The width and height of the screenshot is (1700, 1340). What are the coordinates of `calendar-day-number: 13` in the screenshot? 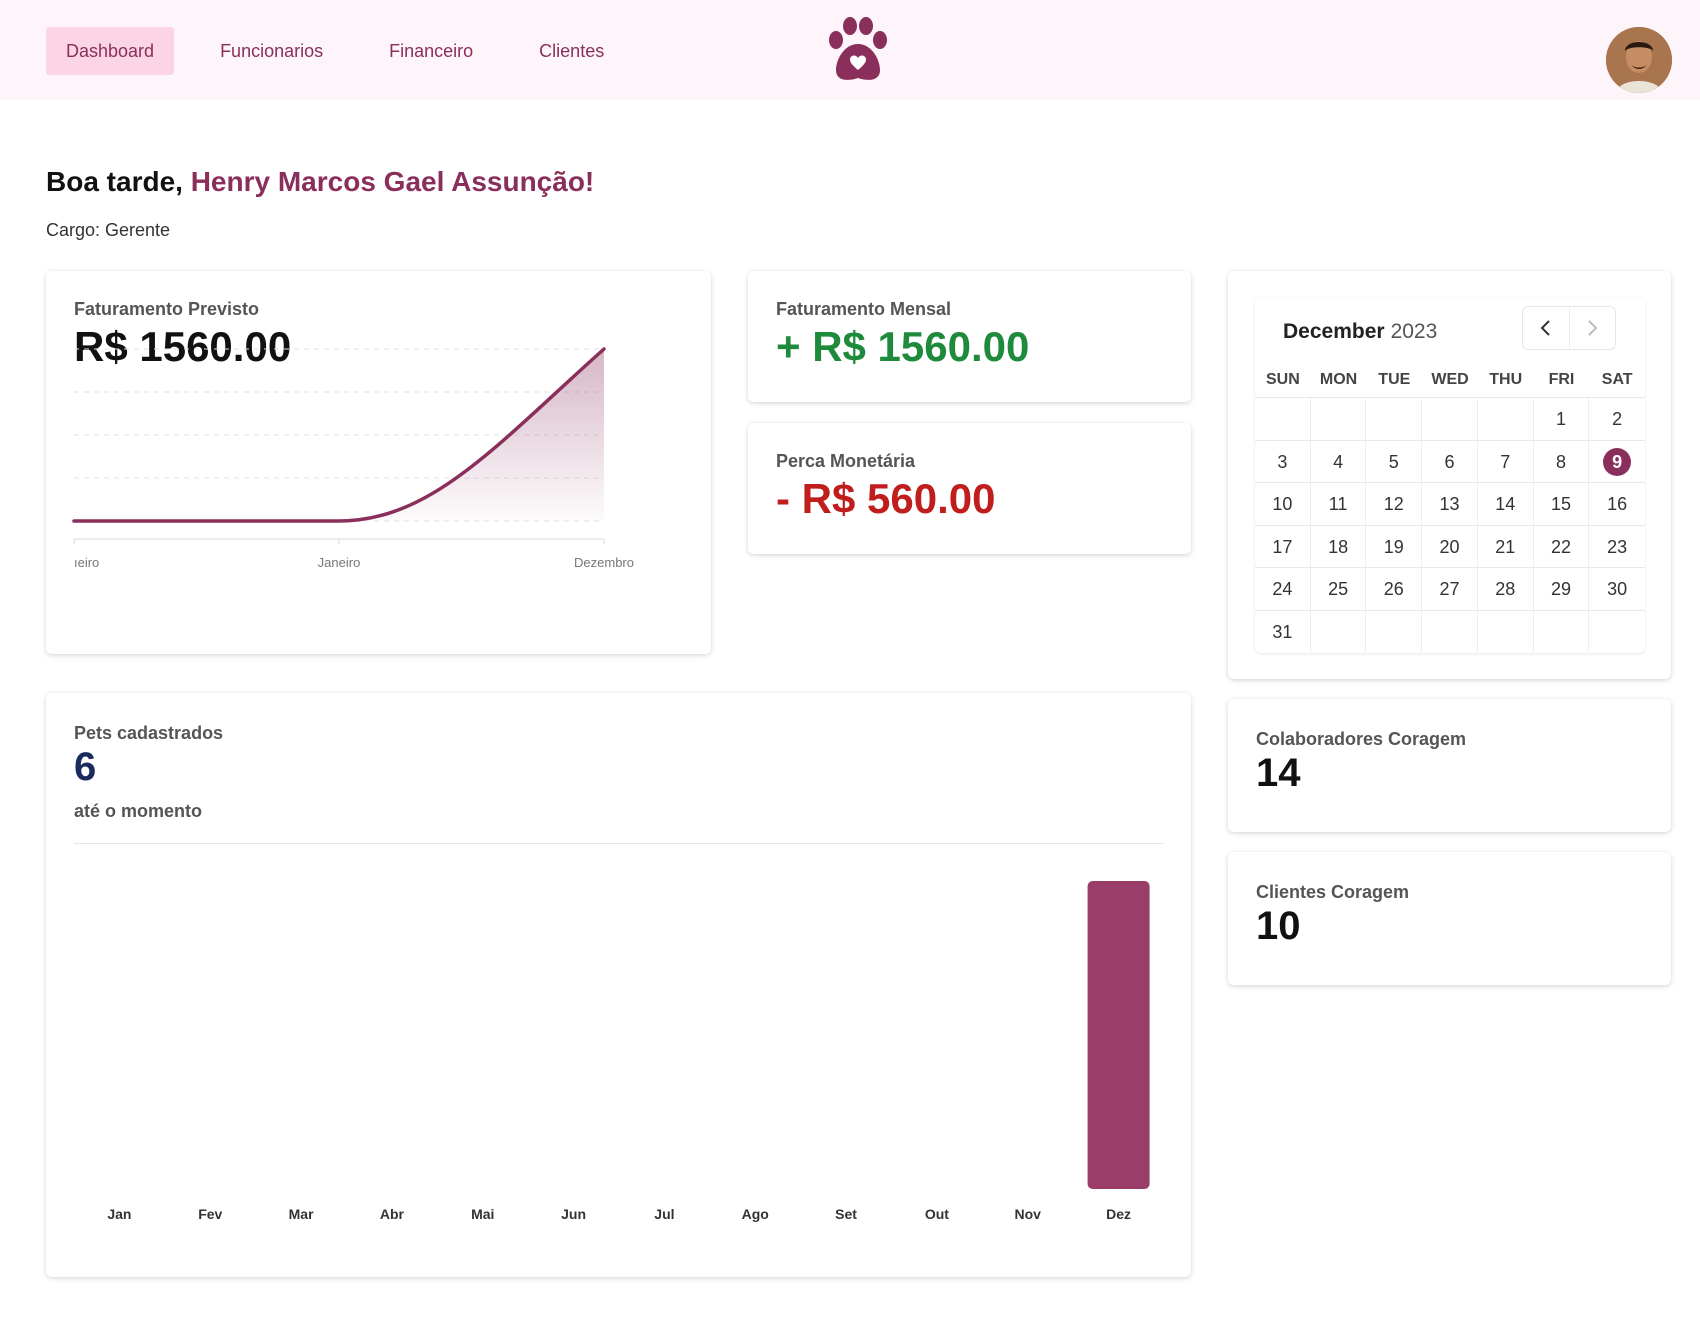 It's located at (1449, 504).